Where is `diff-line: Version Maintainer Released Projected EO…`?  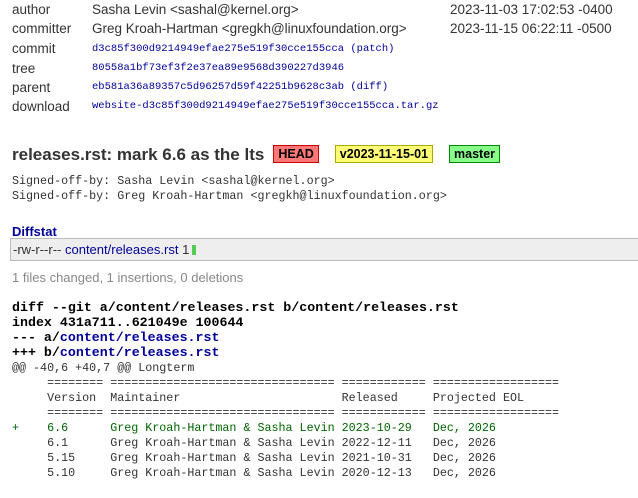
diff-line: Version Maintainer Released Projected EO… is located at coordinates (268, 398).